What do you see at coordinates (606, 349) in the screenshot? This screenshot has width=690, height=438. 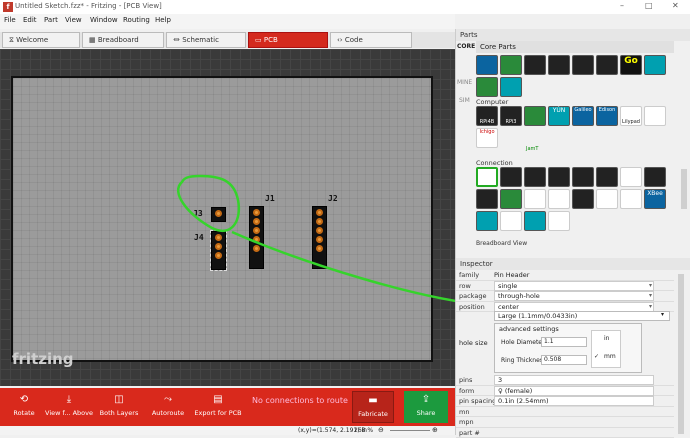 I see `unit-toggle: in ✓ mm` at bounding box center [606, 349].